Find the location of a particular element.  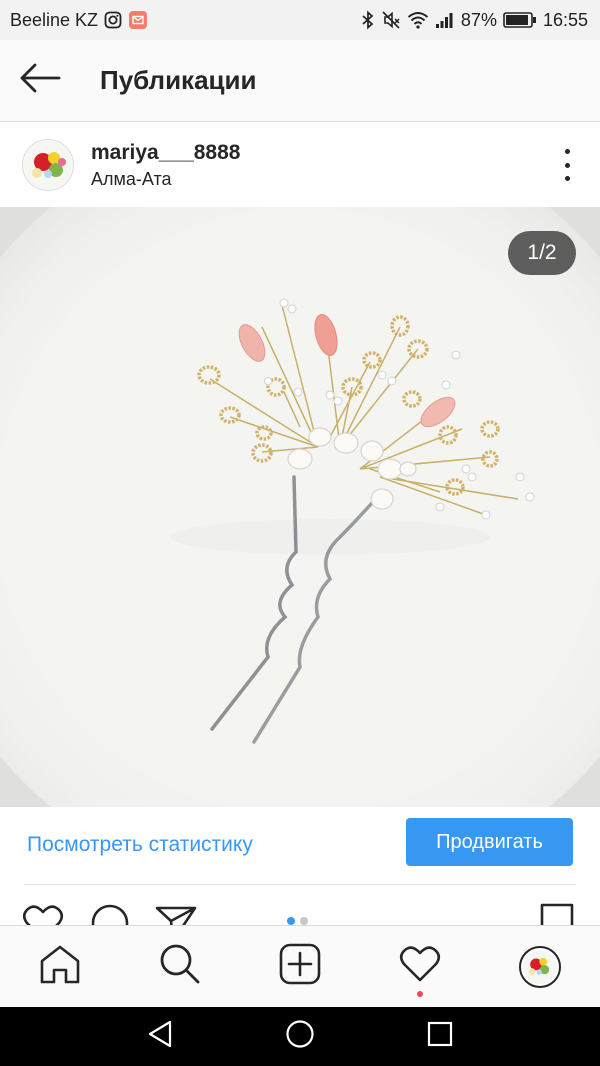

username: mariya___8888 is located at coordinates (165, 153).